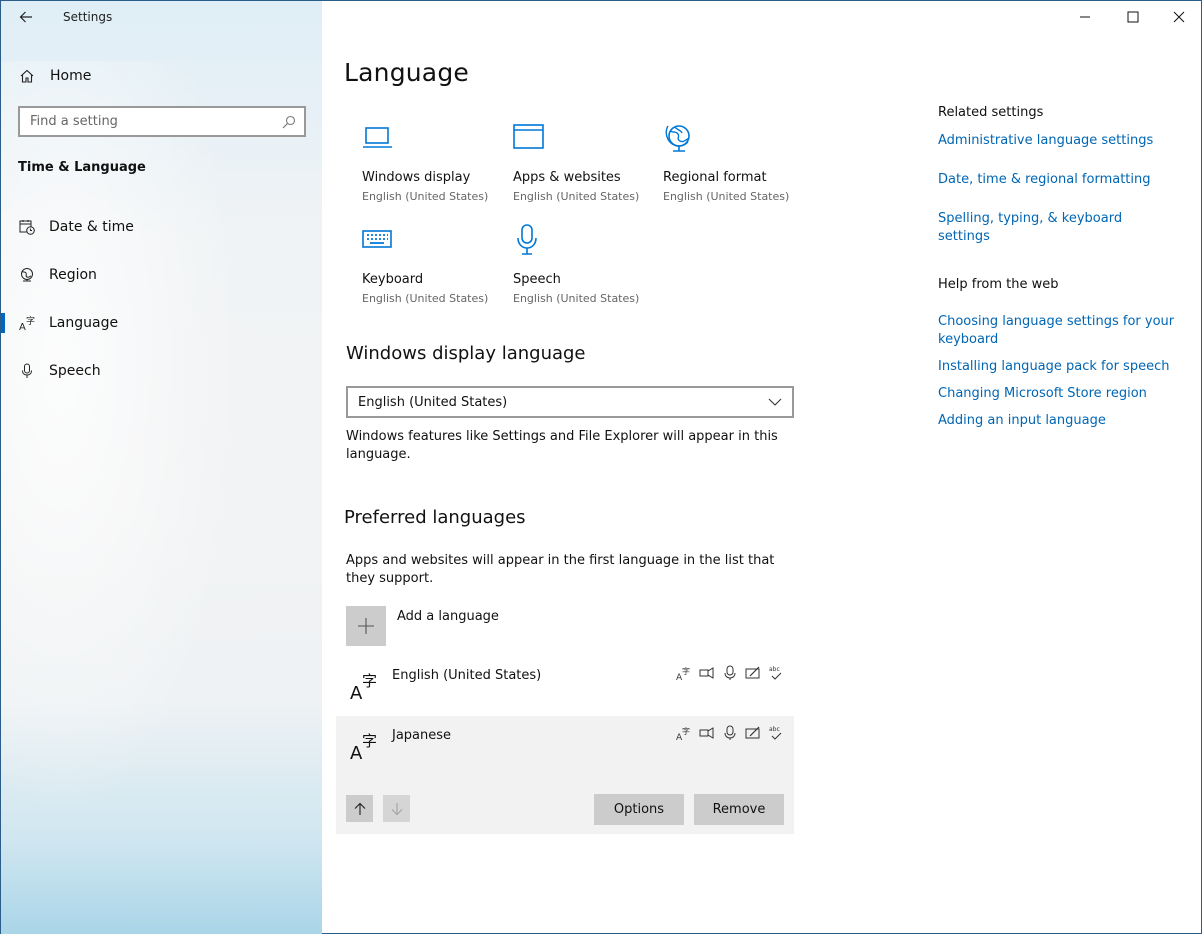 The image size is (1202, 934). What do you see at coordinates (289, 122) in the screenshot?
I see `search-icon` at bounding box center [289, 122].